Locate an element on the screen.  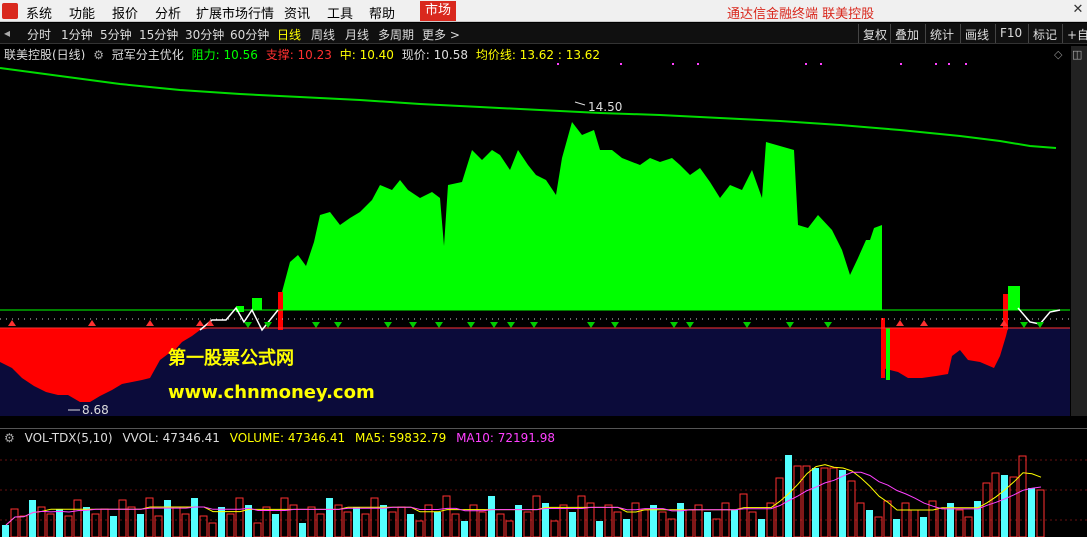
period-daily: 日线 is located at coordinates (289, 34).